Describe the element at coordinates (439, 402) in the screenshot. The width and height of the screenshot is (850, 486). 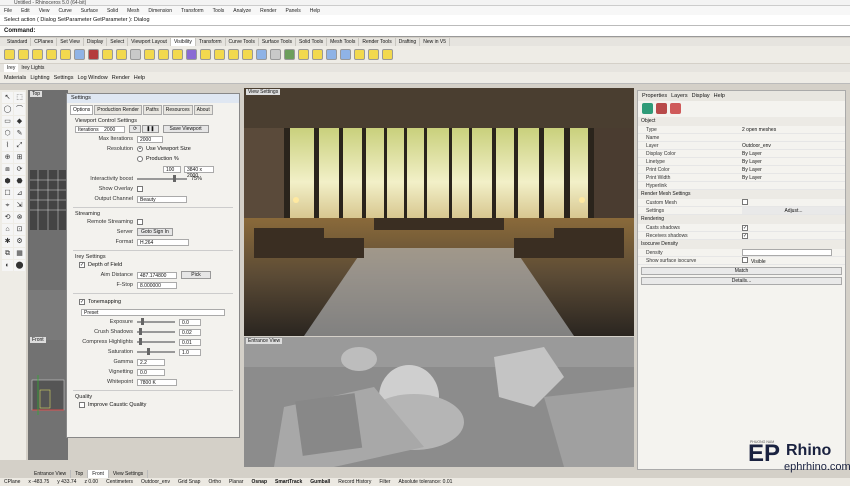
I see `entrance-viewport: Entrance View` at that location.